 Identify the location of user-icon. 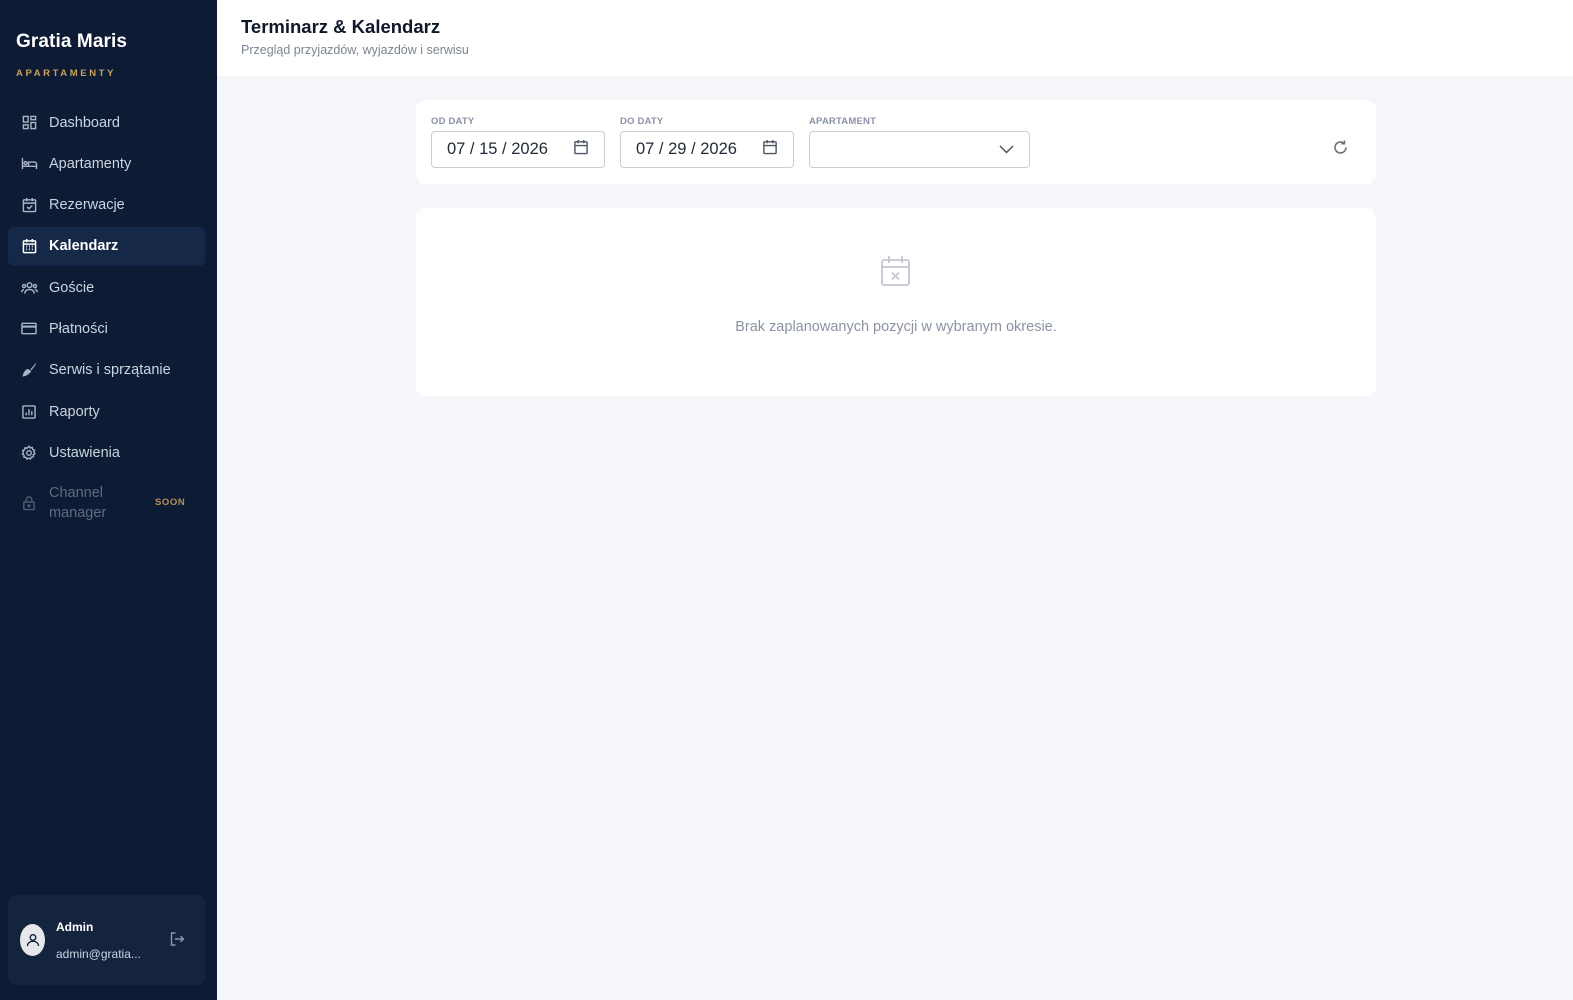
(32, 940).